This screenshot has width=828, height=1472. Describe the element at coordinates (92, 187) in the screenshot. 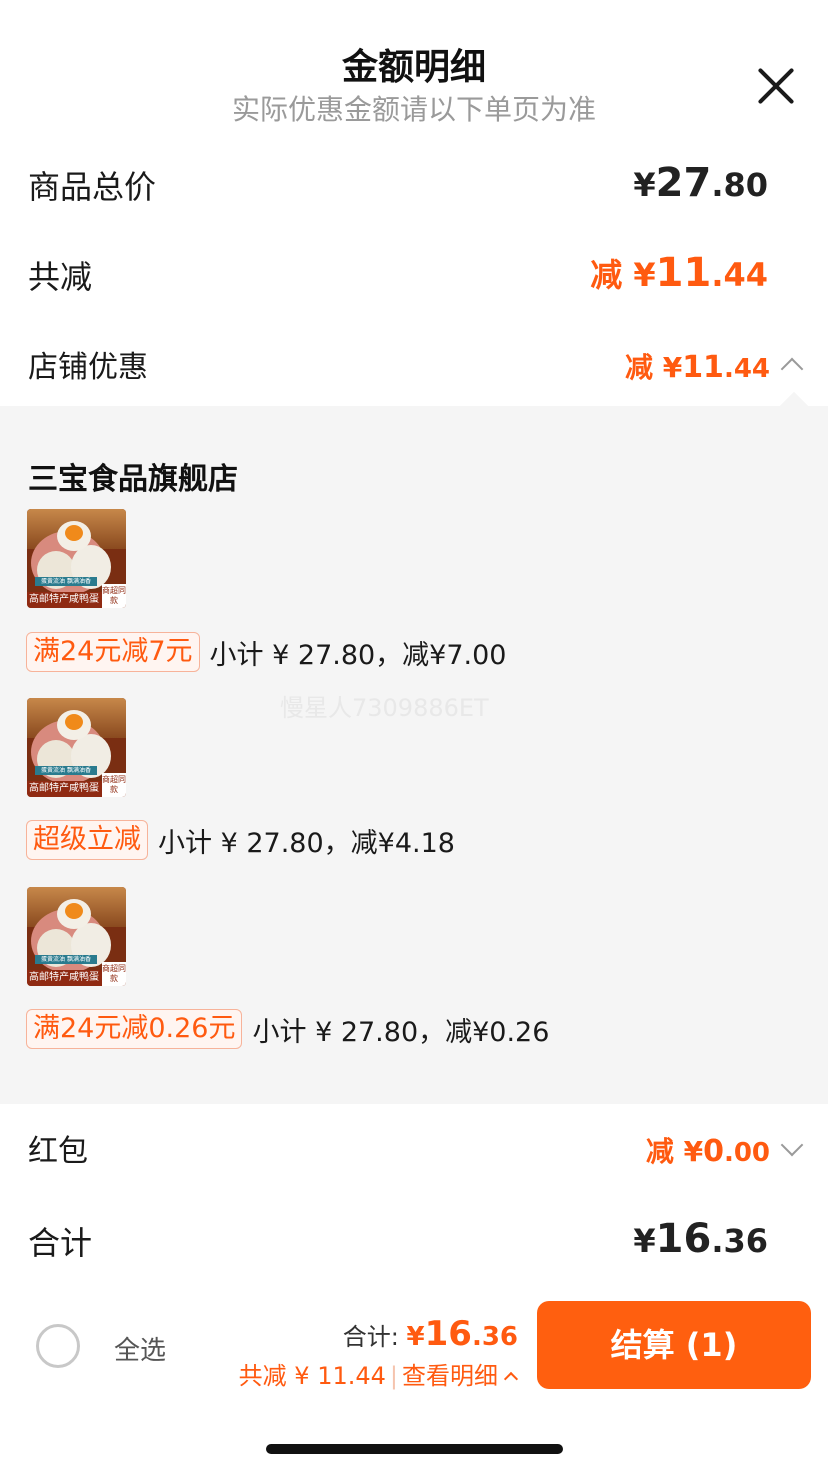

I see `goods-total-label: 商品总价` at that location.